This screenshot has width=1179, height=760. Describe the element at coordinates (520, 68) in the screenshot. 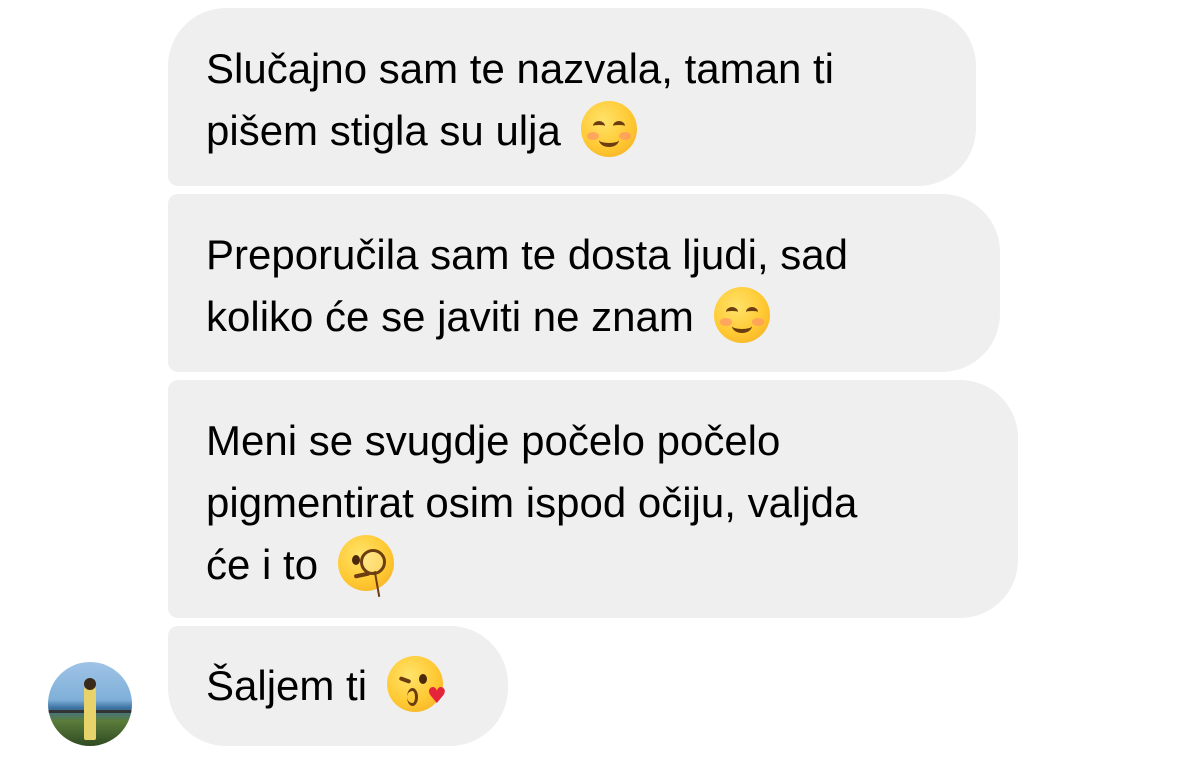

I see `message-text-line: Slučajno sam te nazvala, taman ti` at that location.